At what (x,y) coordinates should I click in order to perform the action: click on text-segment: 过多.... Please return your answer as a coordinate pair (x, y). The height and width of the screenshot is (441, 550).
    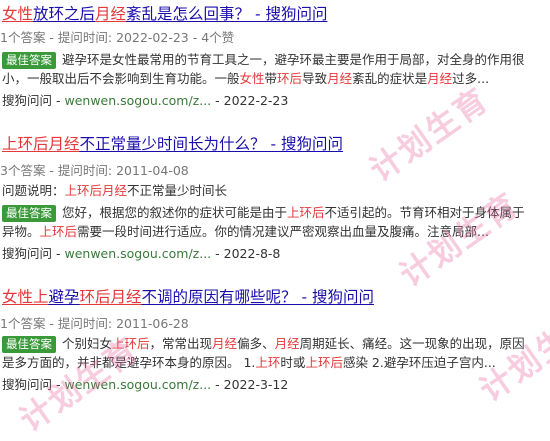
    Looking at the image, I should click on (471, 78).